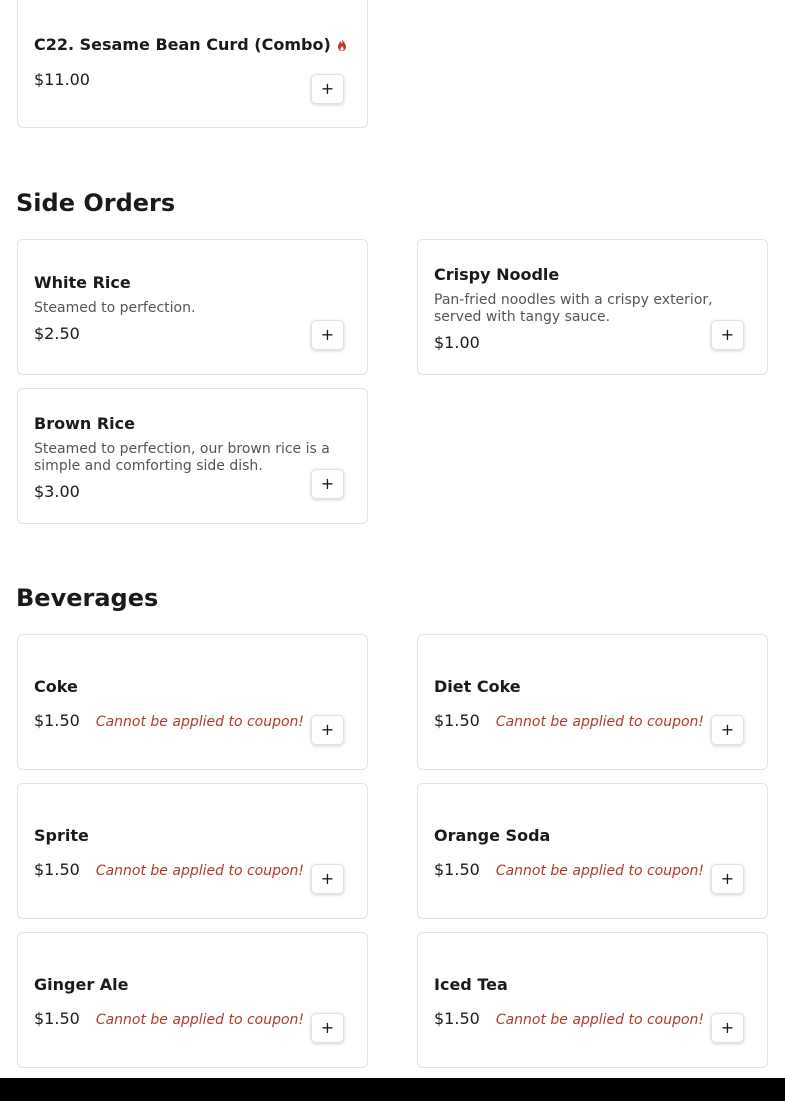 This screenshot has width=785, height=1101. What do you see at coordinates (457, 342) in the screenshot?
I see `menu-item-price: $1.00` at bounding box center [457, 342].